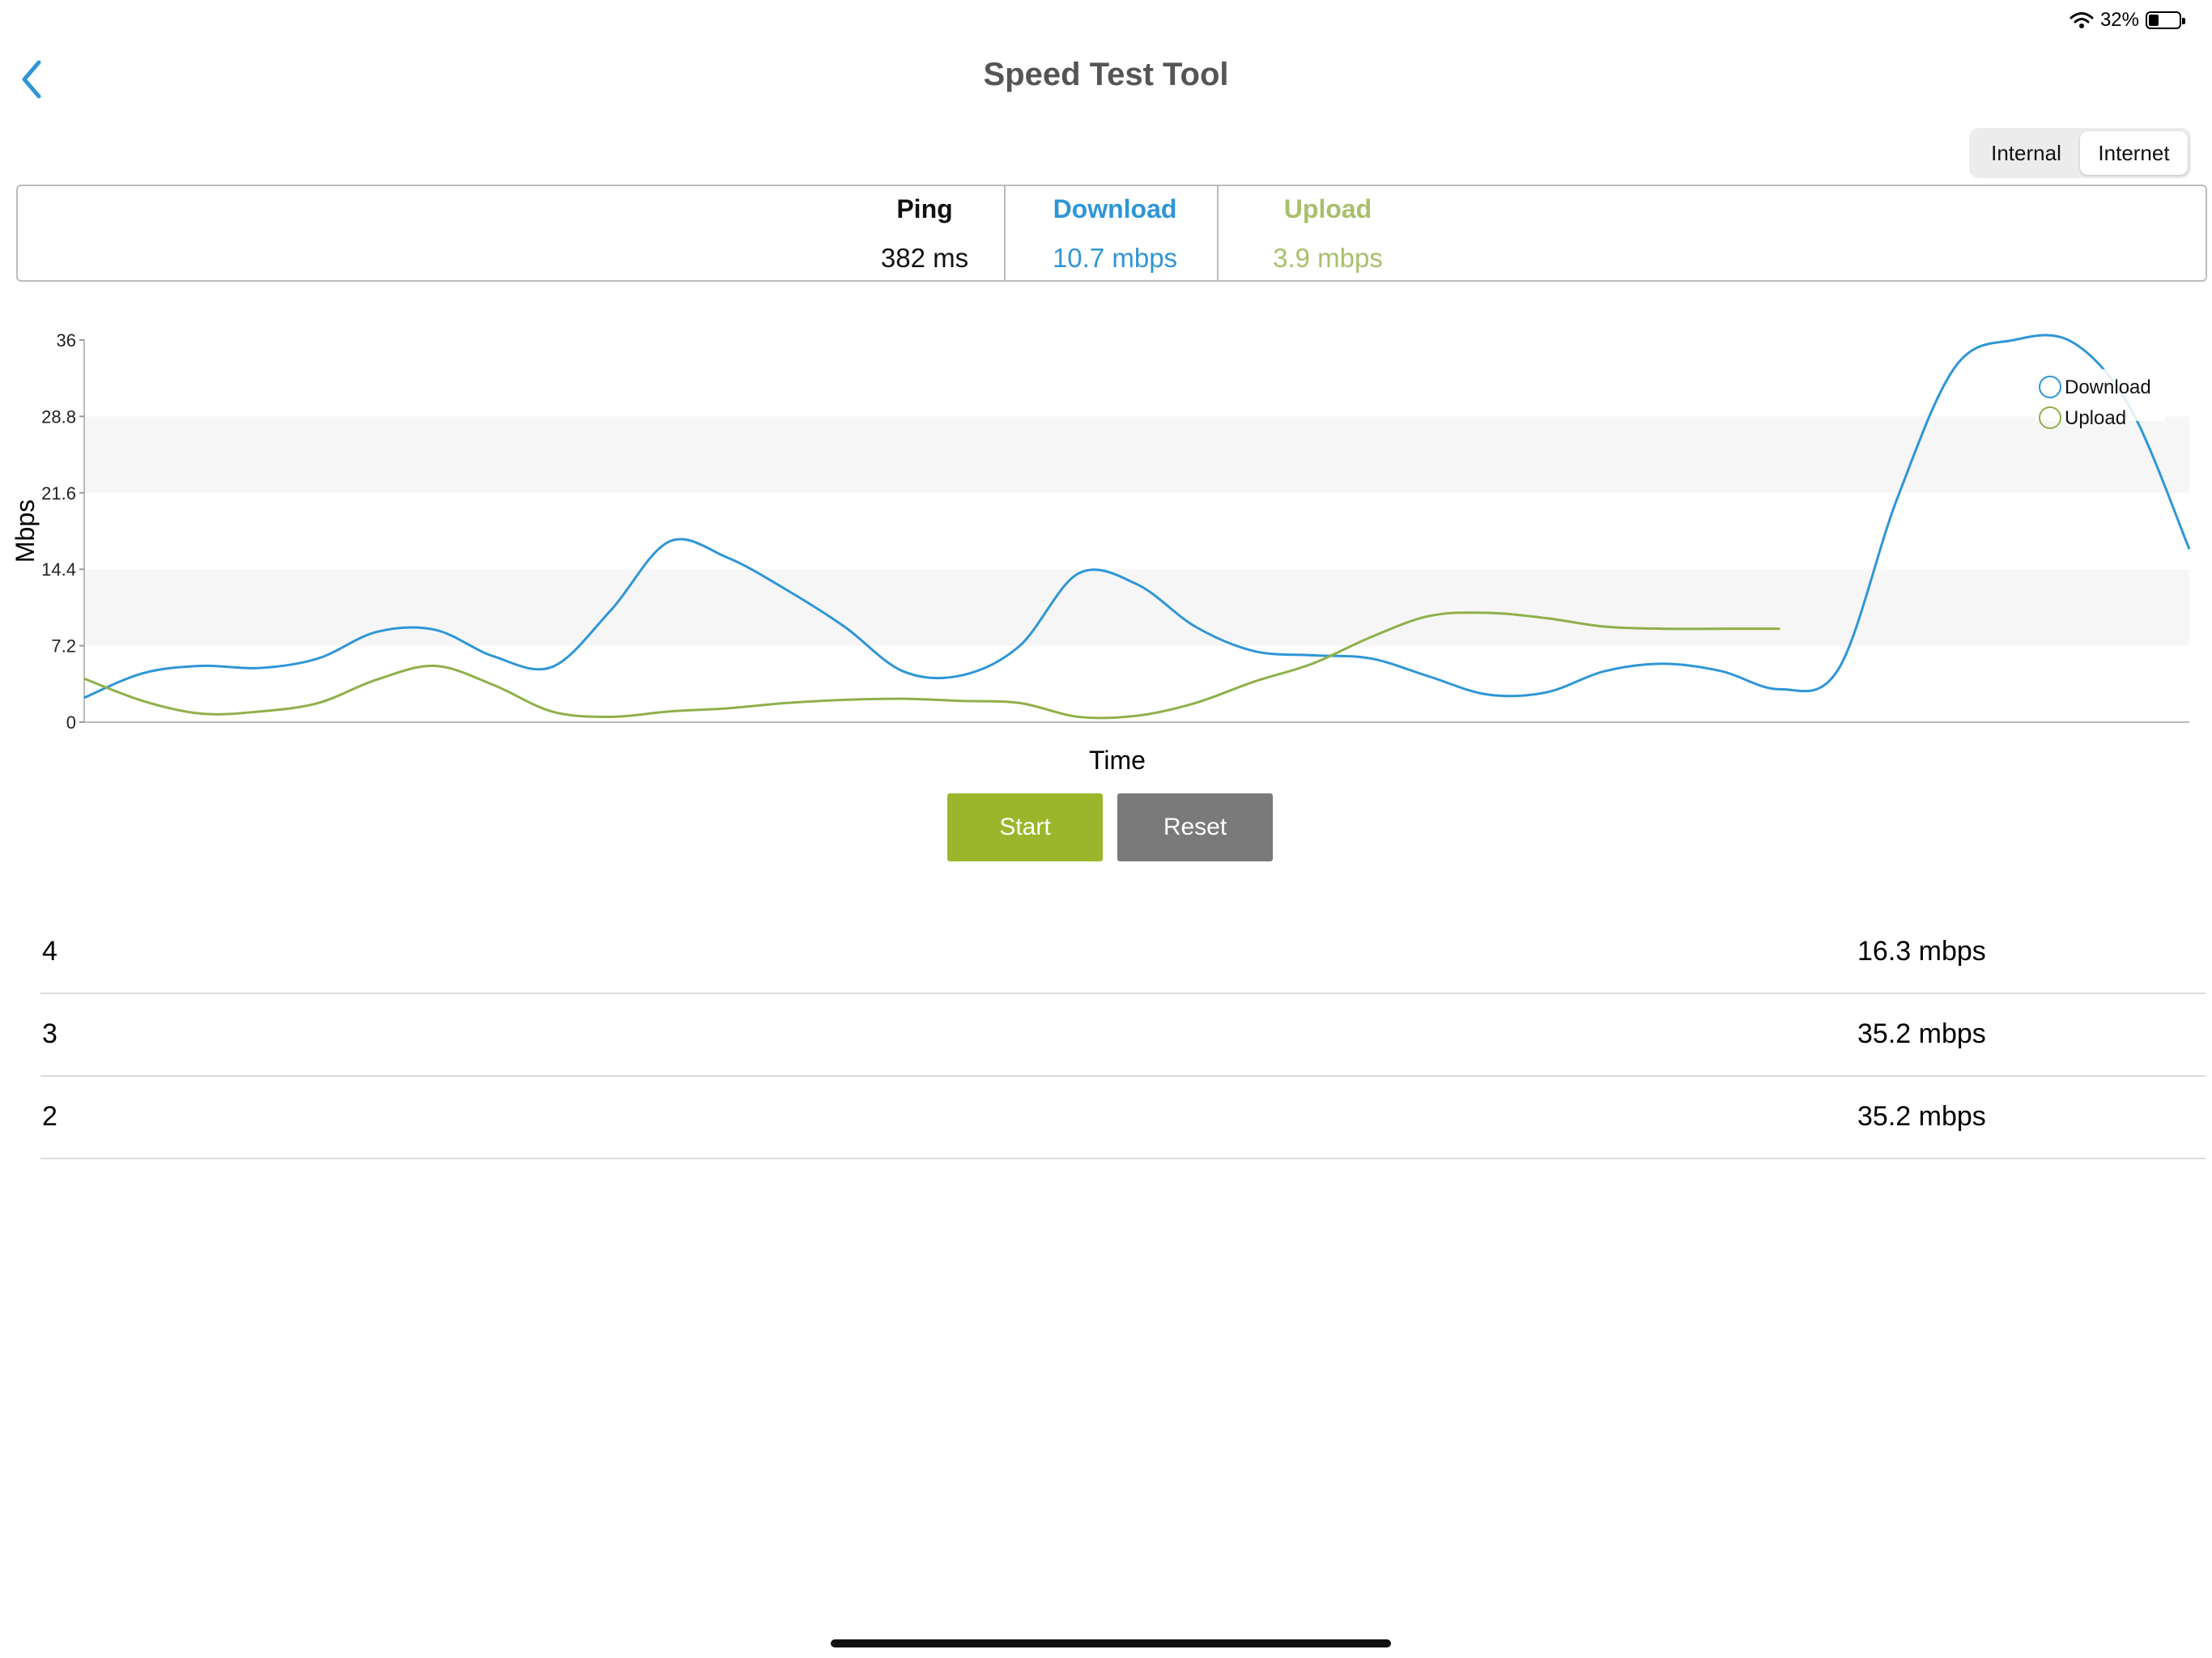  What do you see at coordinates (2166, 20) in the screenshot?
I see `battery-icon` at bounding box center [2166, 20].